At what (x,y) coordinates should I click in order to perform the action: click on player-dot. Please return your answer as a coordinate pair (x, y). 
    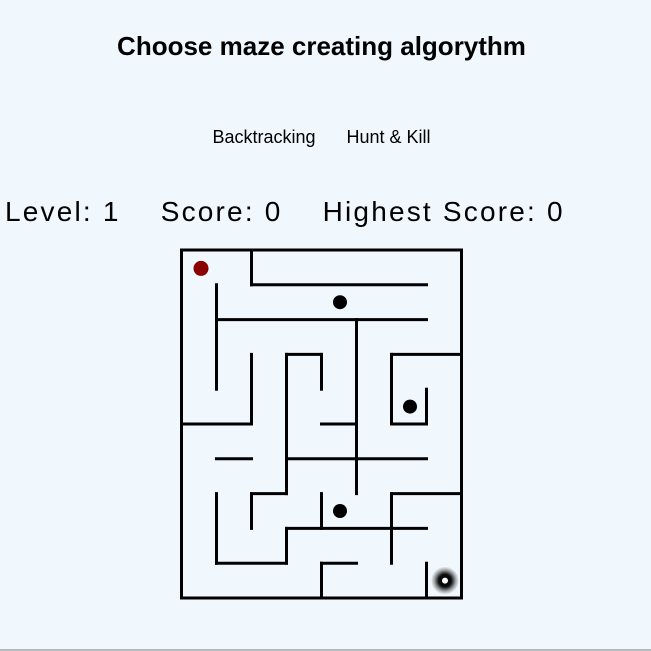
    Looking at the image, I should click on (201, 268).